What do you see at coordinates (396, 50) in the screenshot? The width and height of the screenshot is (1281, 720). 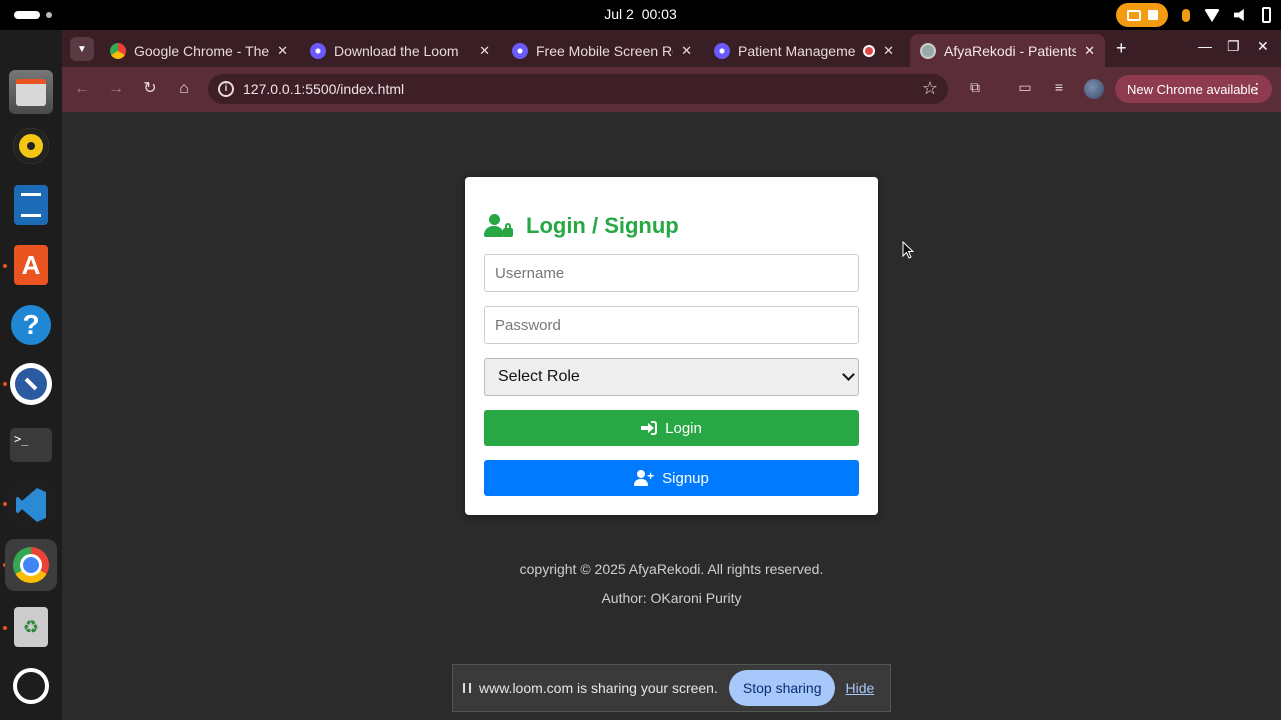 I see `tab-title: Download the Loom` at bounding box center [396, 50].